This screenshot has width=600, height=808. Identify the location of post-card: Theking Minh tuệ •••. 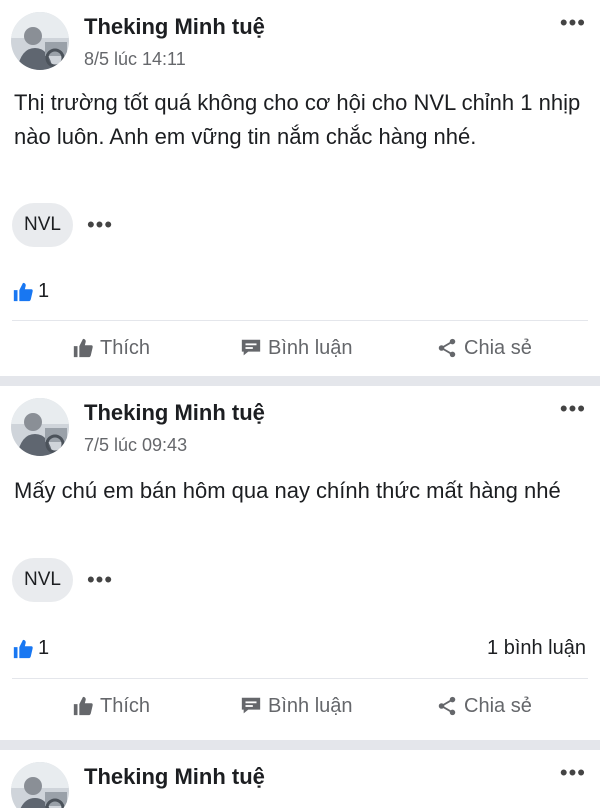
(300, 779).